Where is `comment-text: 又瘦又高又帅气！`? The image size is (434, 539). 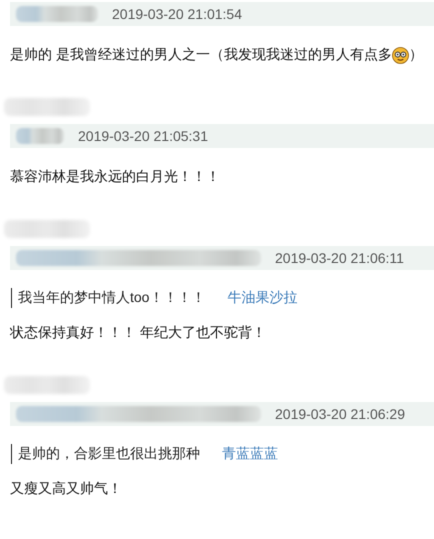
comment-text: 又瘦又高又帅气！ is located at coordinates (66, 489).